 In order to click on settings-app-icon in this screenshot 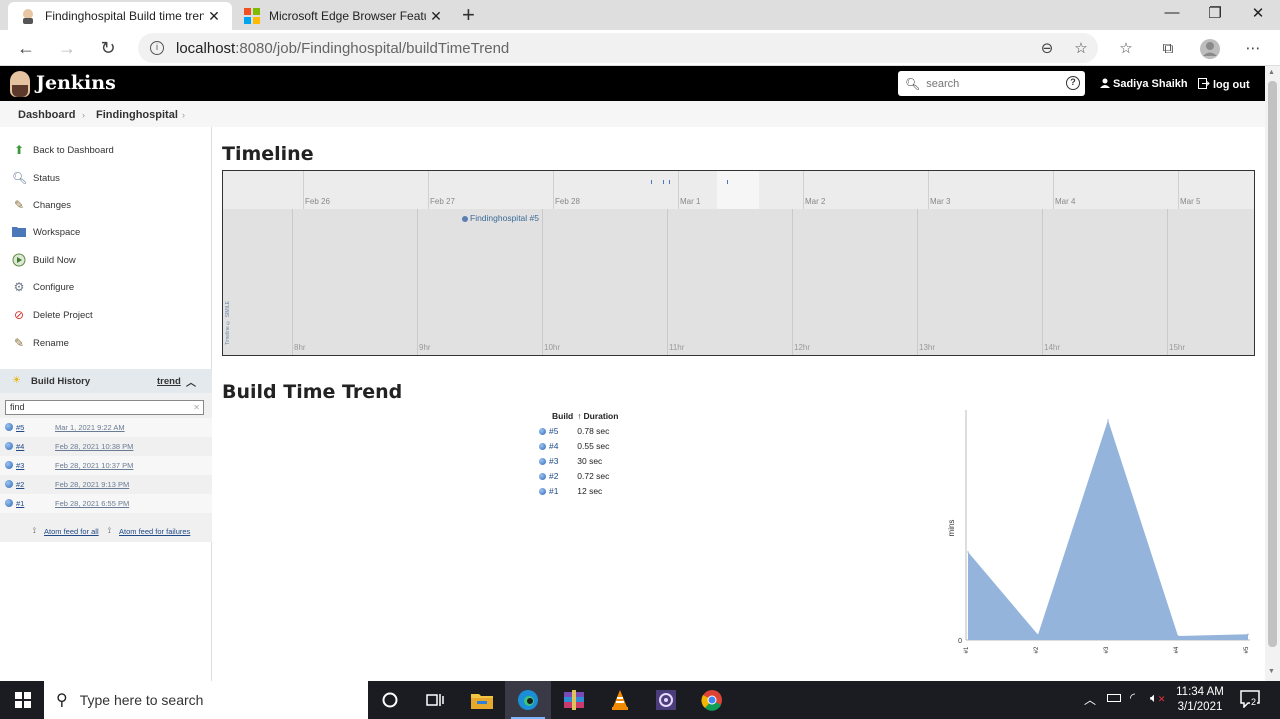, I will do `click(666, 700)`.